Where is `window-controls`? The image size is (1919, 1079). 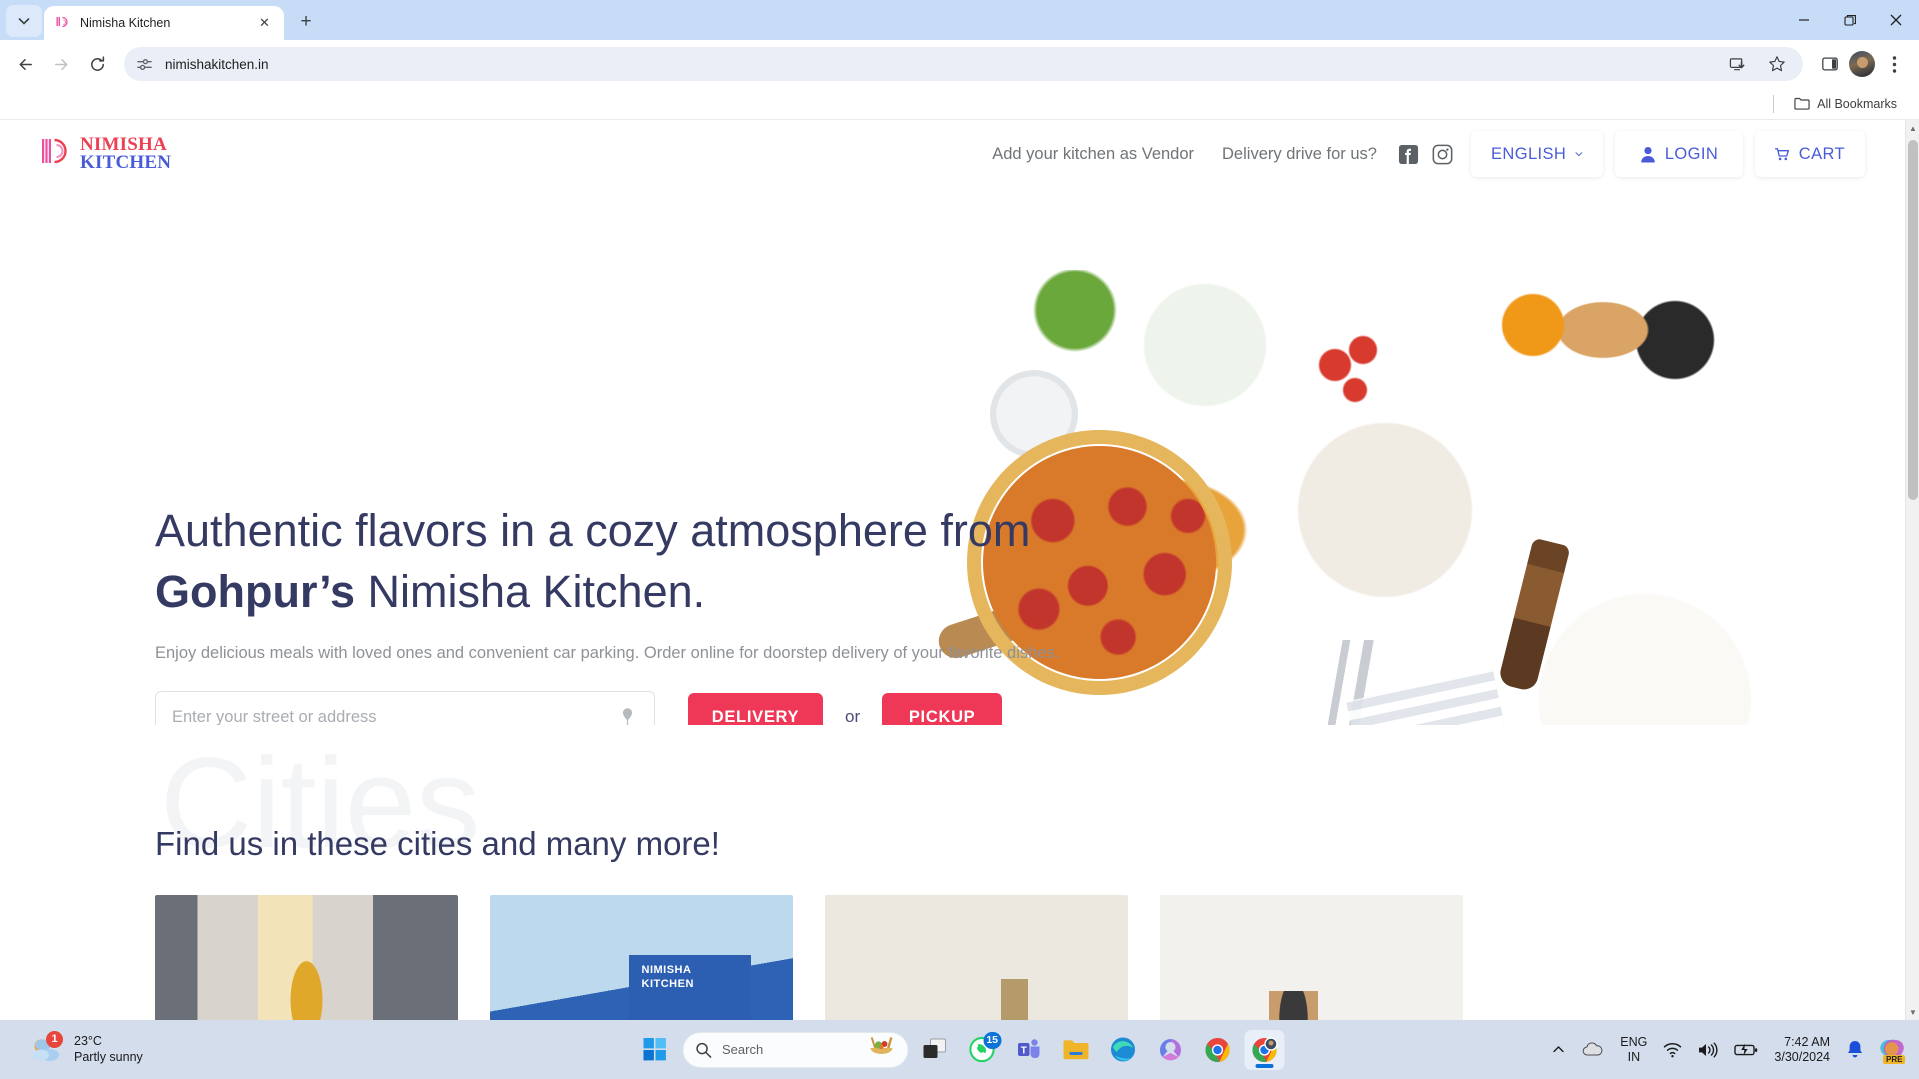
window-controls is located at coordinates (1850, 20).